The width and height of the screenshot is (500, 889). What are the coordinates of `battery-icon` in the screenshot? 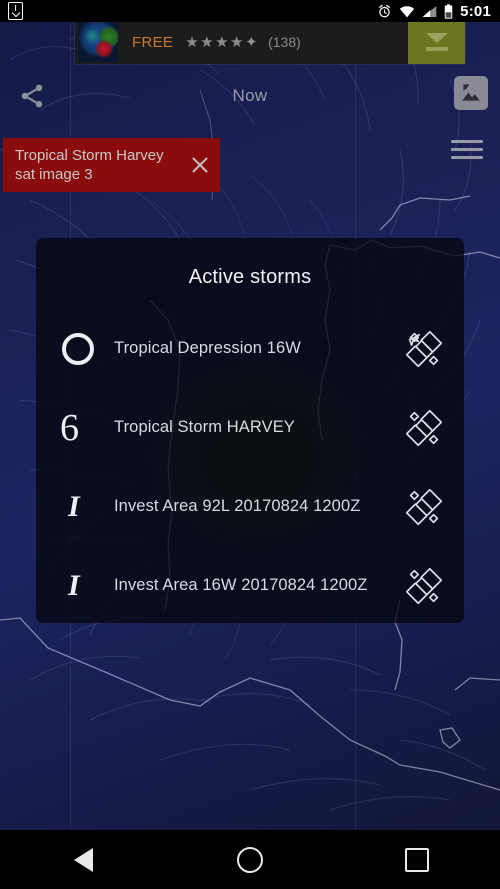 It's located at (448, 11).